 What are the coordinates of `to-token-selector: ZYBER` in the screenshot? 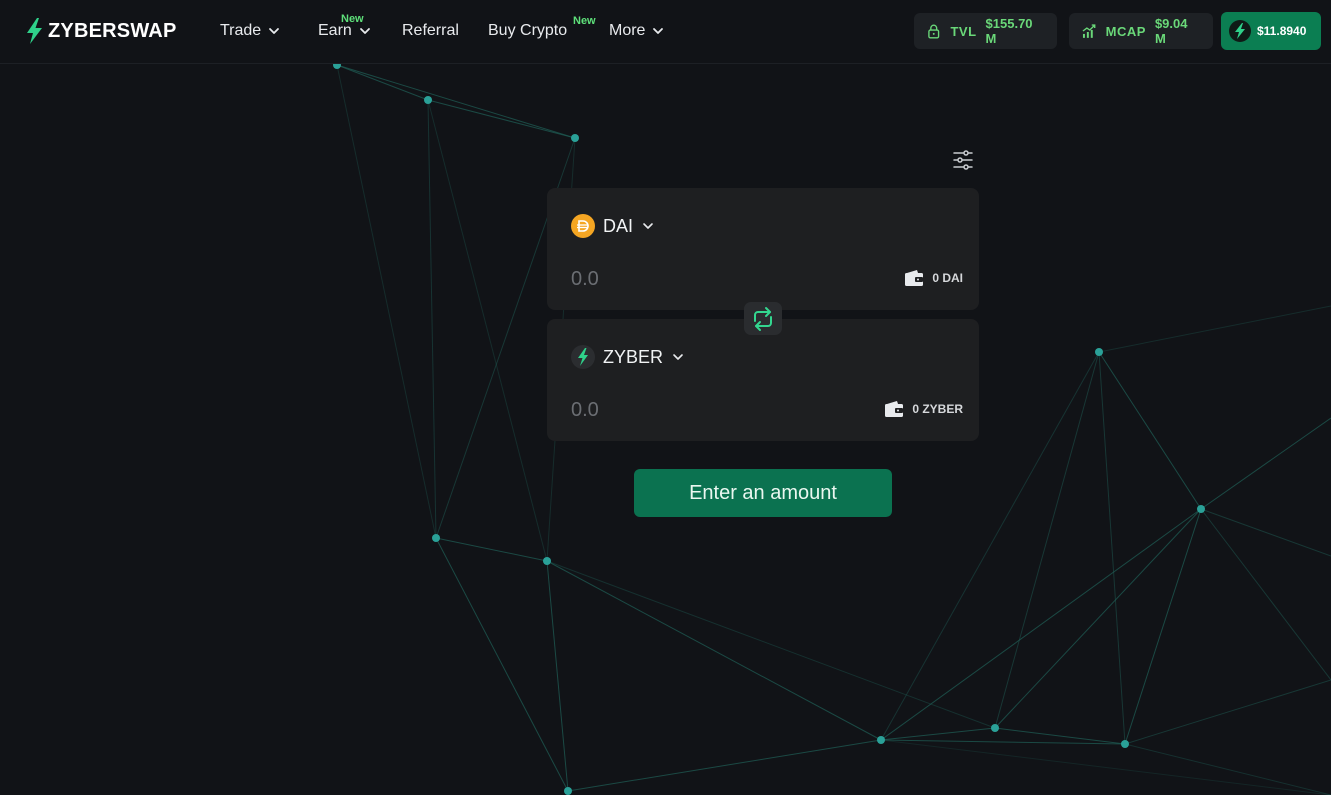 It's located at (627, 357).